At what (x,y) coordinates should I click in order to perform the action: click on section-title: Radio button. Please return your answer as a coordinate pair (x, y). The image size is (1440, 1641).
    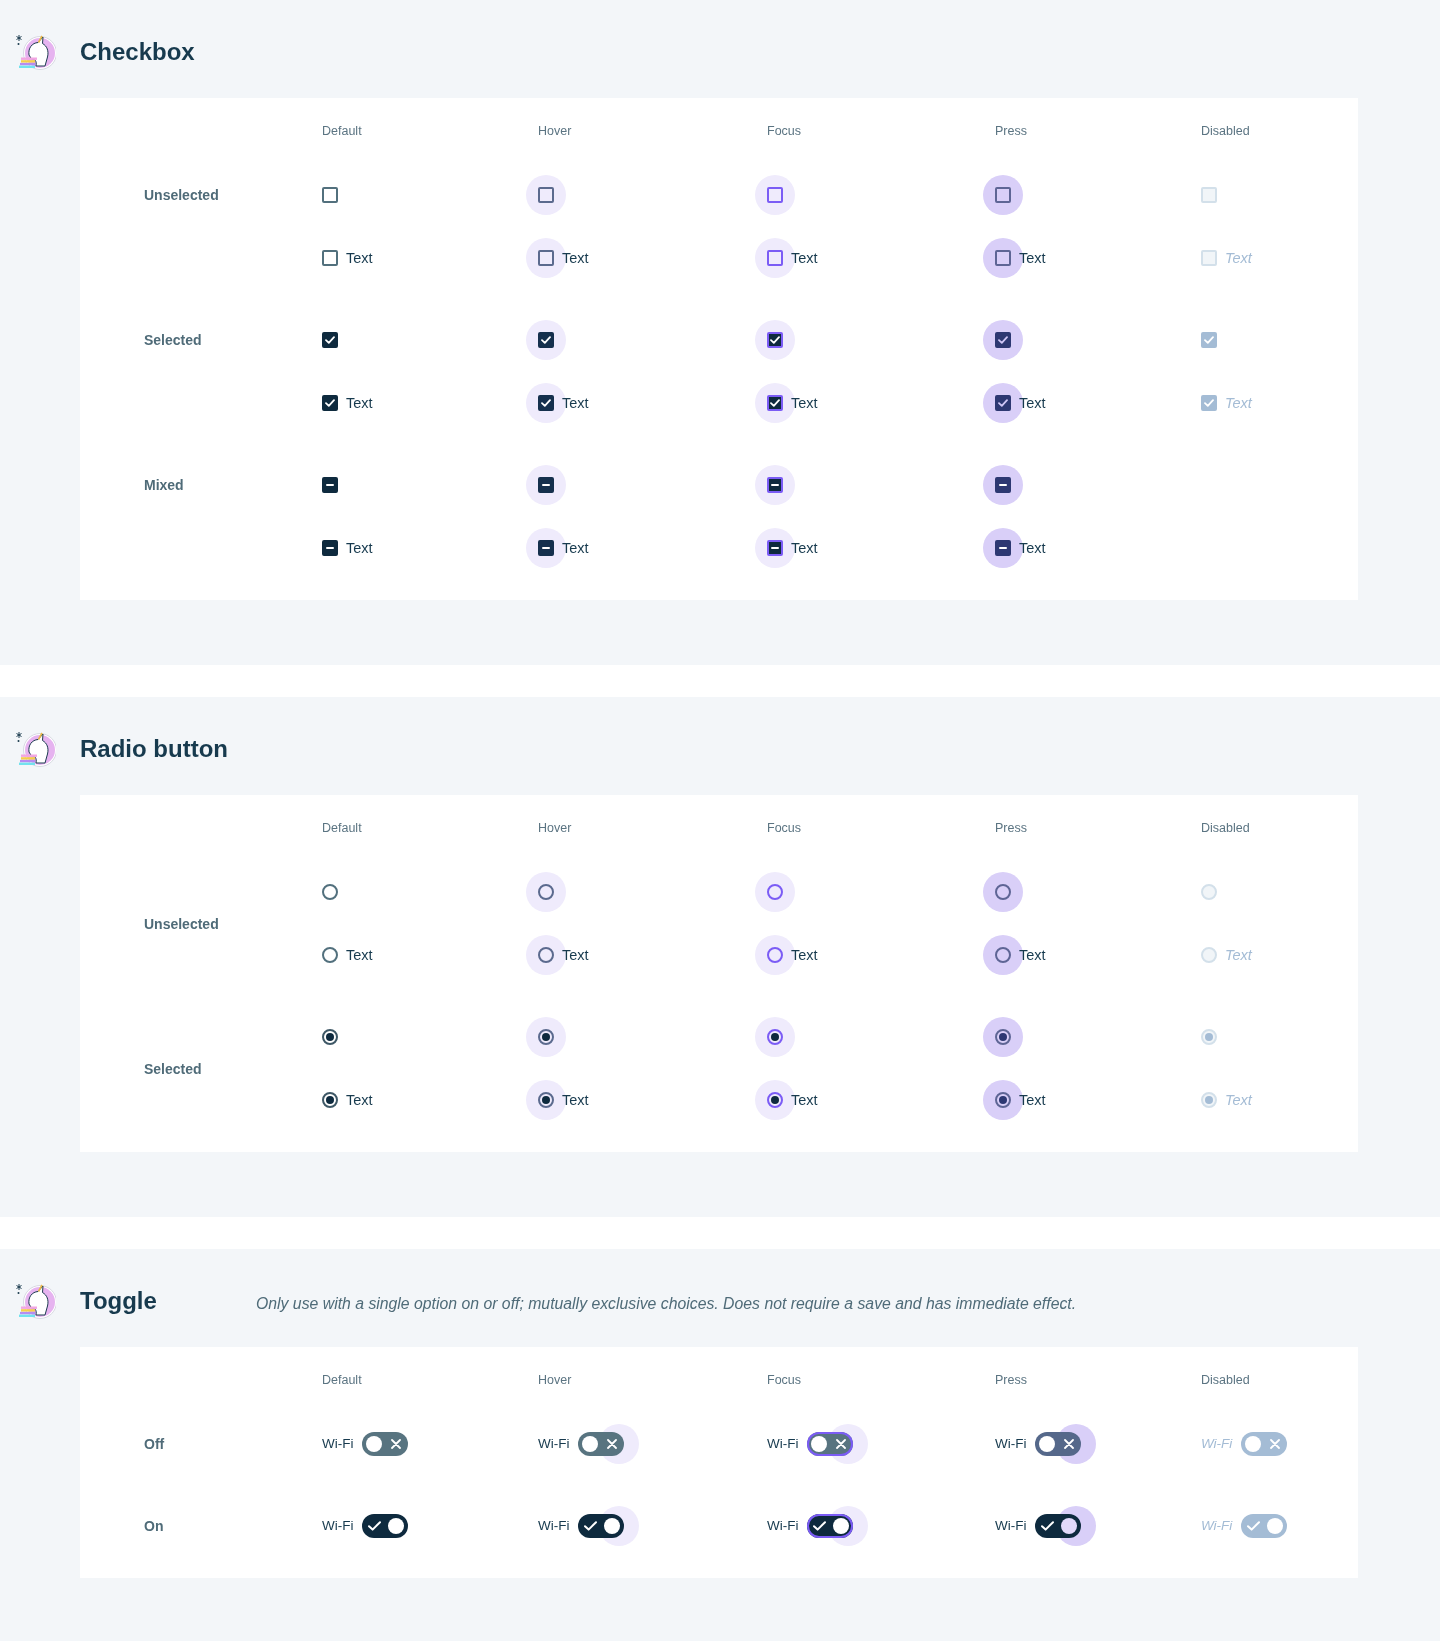
    Looking at the image, I should click on (154, 749).